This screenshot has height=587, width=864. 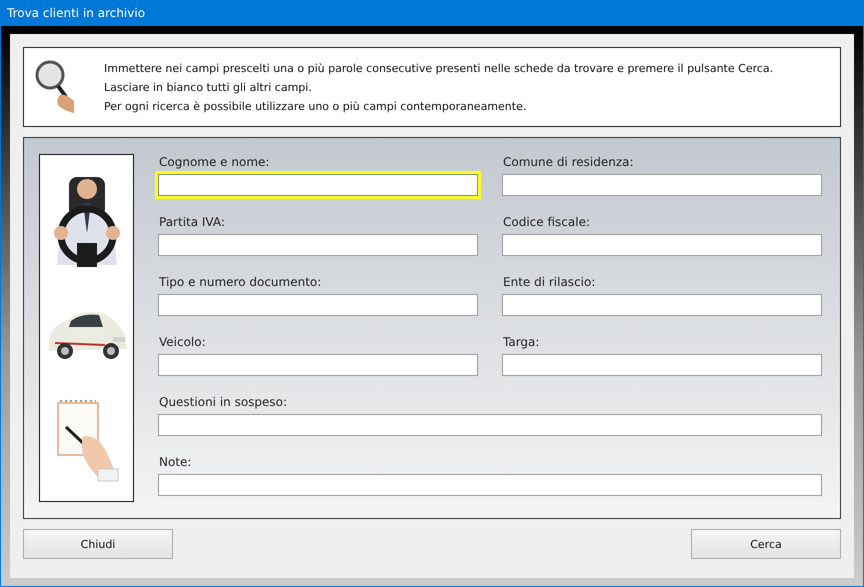 I want to click on instruction-text: Immettere nei campi prescelti una o più parole consecutive presenti nelle schede da trovare e premere il pulsante Cerca., so click(x=439, y=68).